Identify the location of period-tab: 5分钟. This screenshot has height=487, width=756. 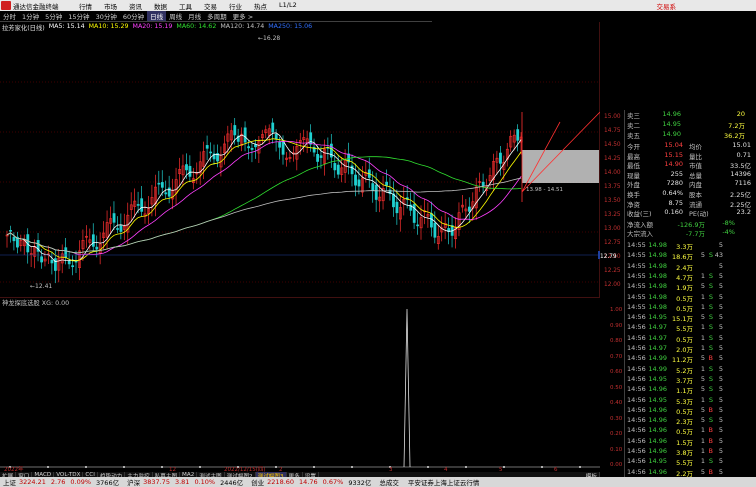
(53, 16).